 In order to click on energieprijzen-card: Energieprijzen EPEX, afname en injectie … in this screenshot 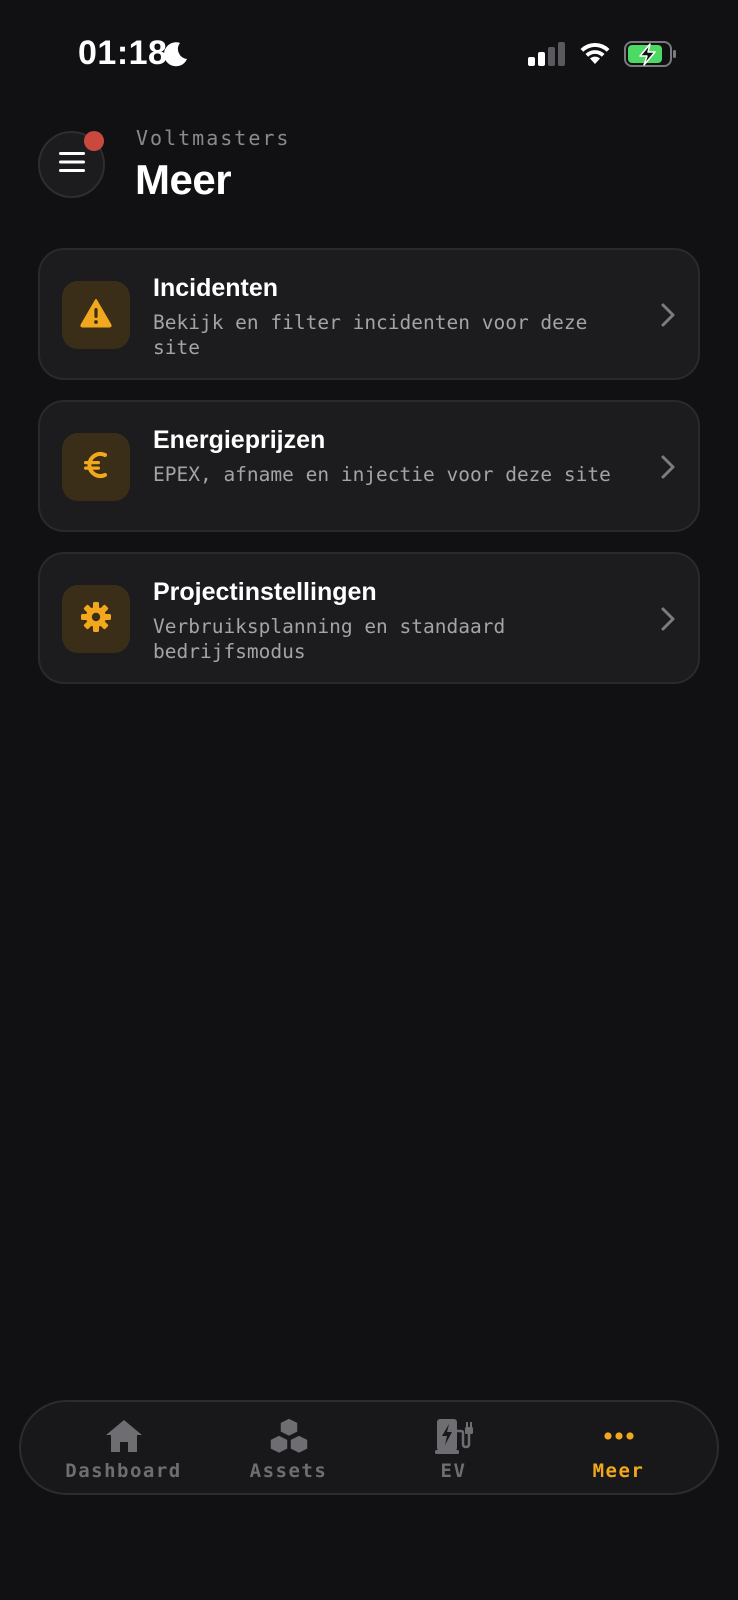, I will do `click(369, 466)`.